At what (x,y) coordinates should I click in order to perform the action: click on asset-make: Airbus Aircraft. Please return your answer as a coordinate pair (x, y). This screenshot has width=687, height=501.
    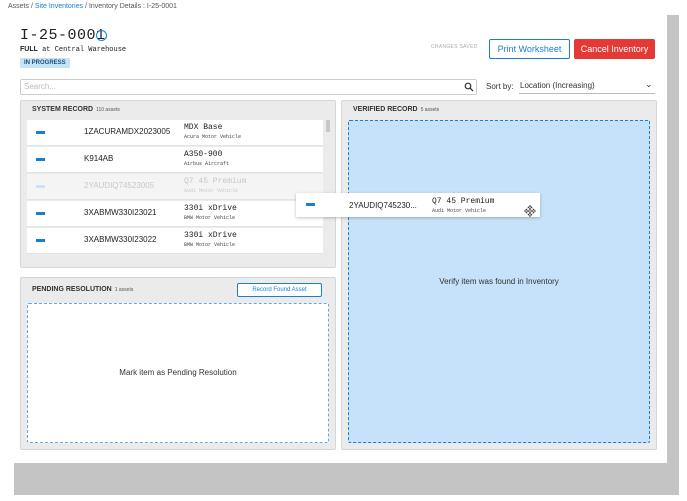
    Looking at the image, I should click on (207, 164).